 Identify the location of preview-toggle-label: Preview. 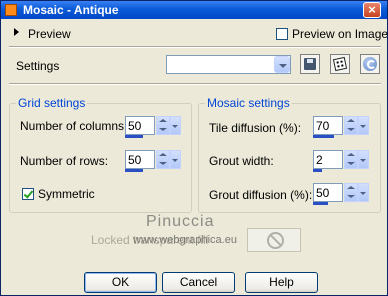
(49, 34).